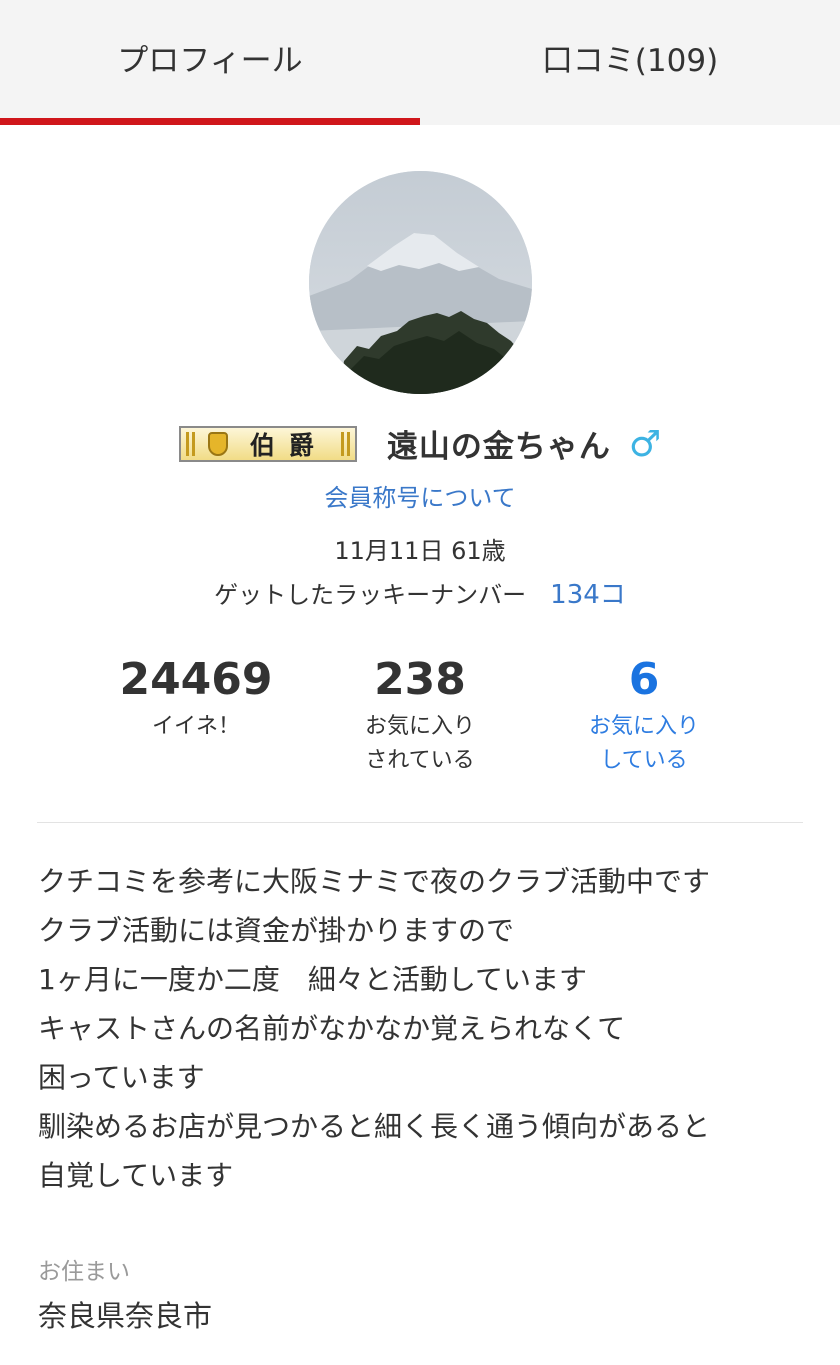  Describe the element at coordinates (420, 822) in the screenshot. I see `divider` at that location.